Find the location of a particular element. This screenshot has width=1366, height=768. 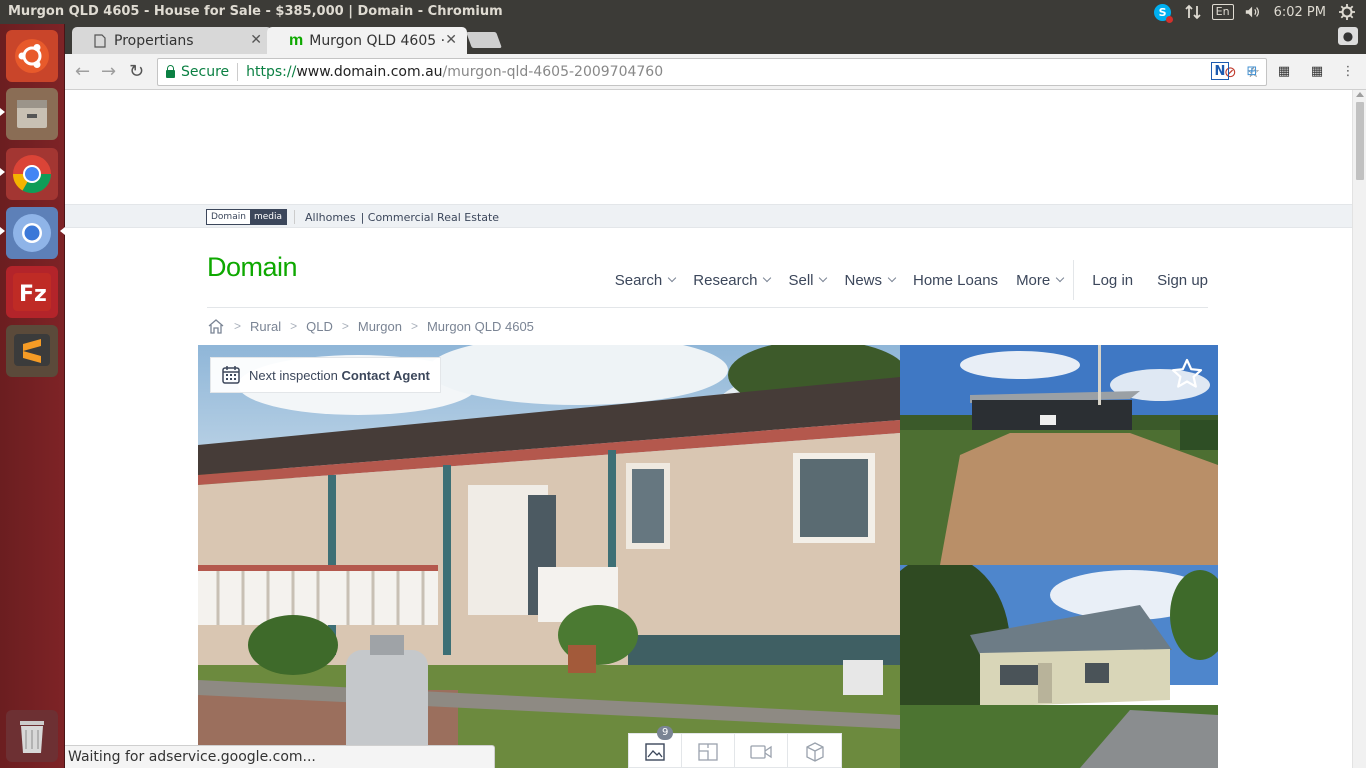

video-camera-icon is located at coordinates (761, 751).